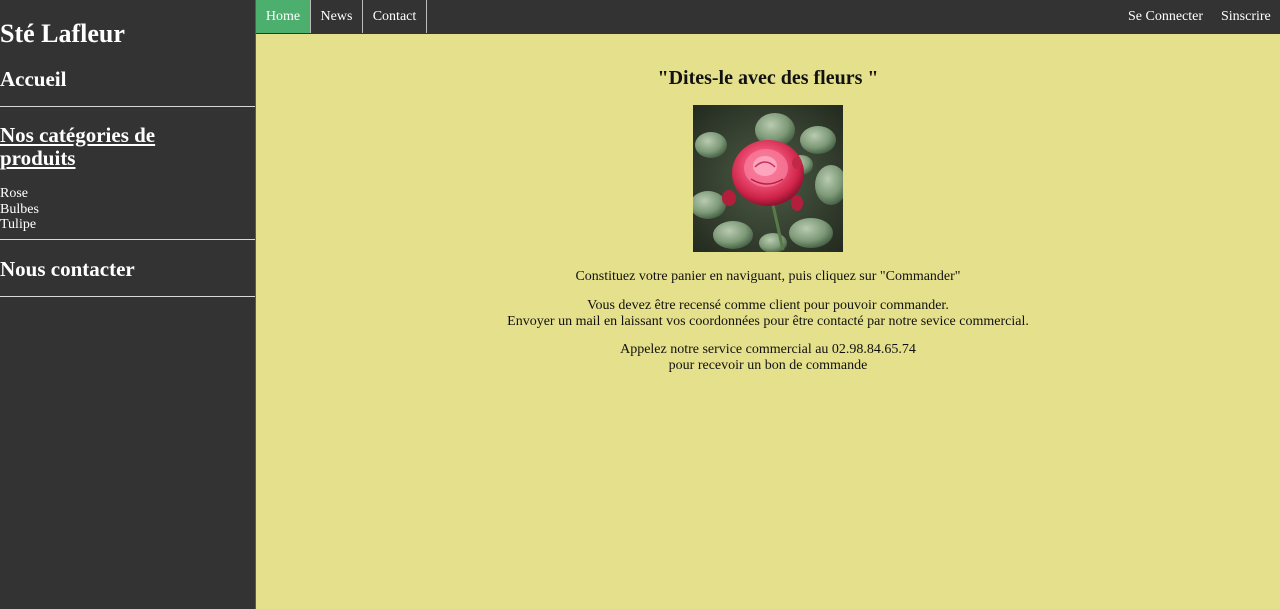 The image size is (1280, 609). What do you see at coordinates (768, 178) in the screenshot?
I see `rose-image` at bounding box center [768, 178].